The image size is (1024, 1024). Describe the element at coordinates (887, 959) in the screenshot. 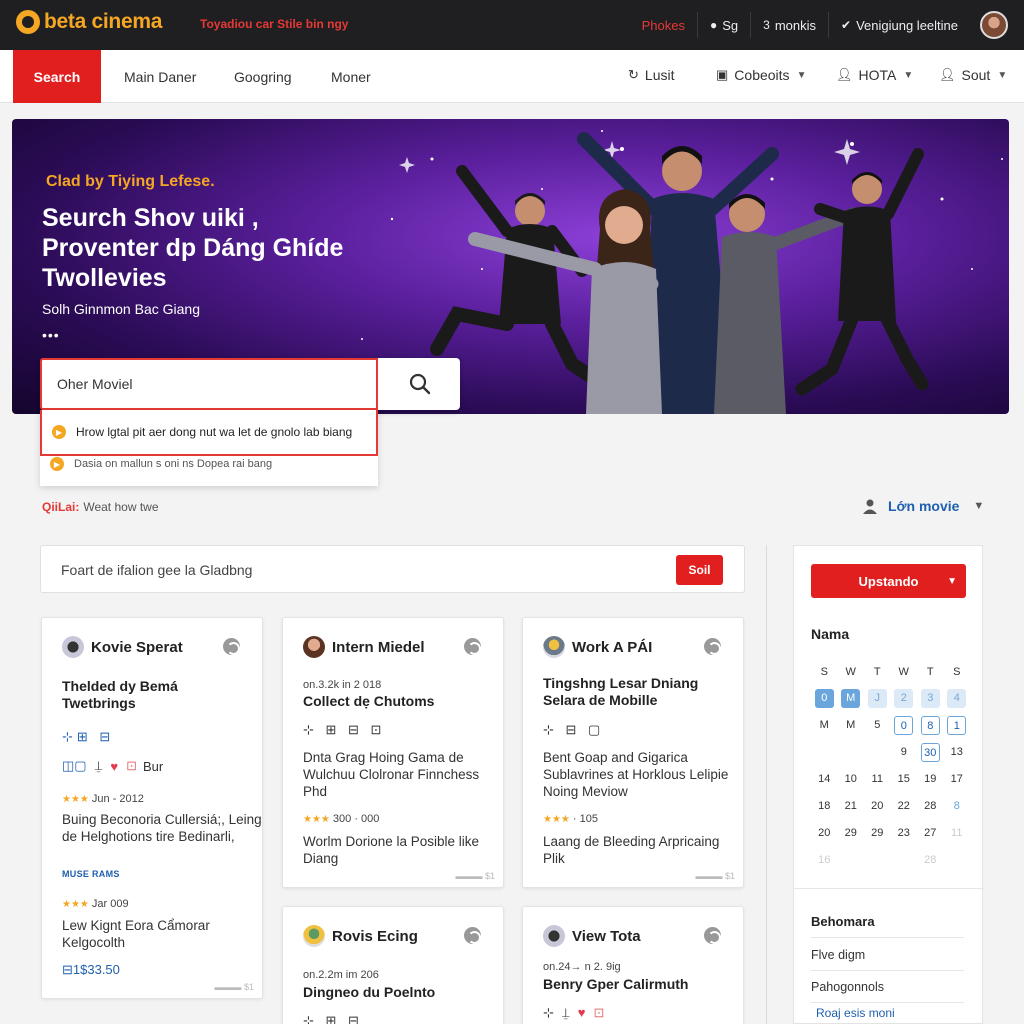

I see `sidebar-item: Flve digm` at that location.